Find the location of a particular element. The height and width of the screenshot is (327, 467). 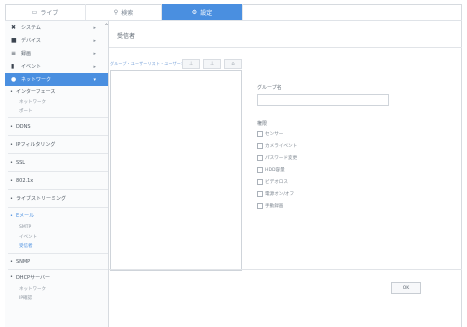

group-label: DDNS is located at coordinates (23, 126).